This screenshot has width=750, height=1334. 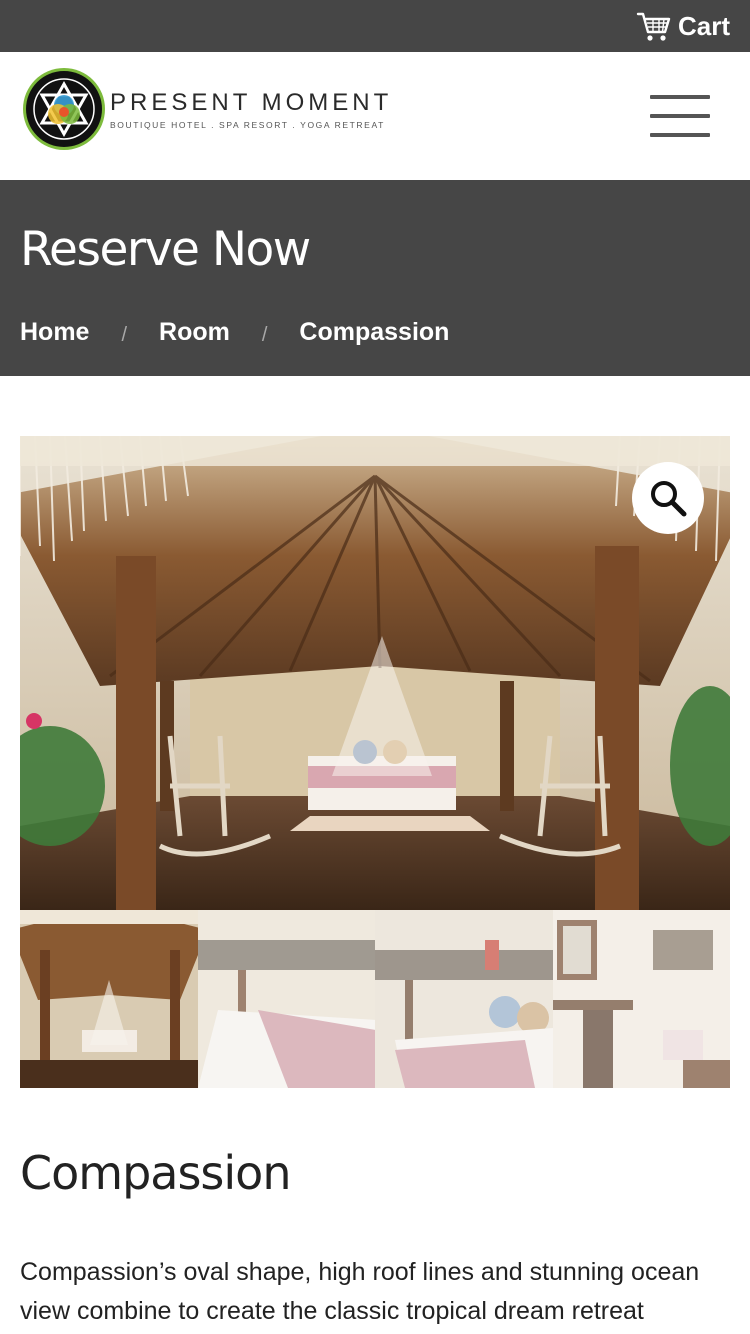 I want to click on logo-title: PRESENT MOMENT, so click(x=251, y=102).